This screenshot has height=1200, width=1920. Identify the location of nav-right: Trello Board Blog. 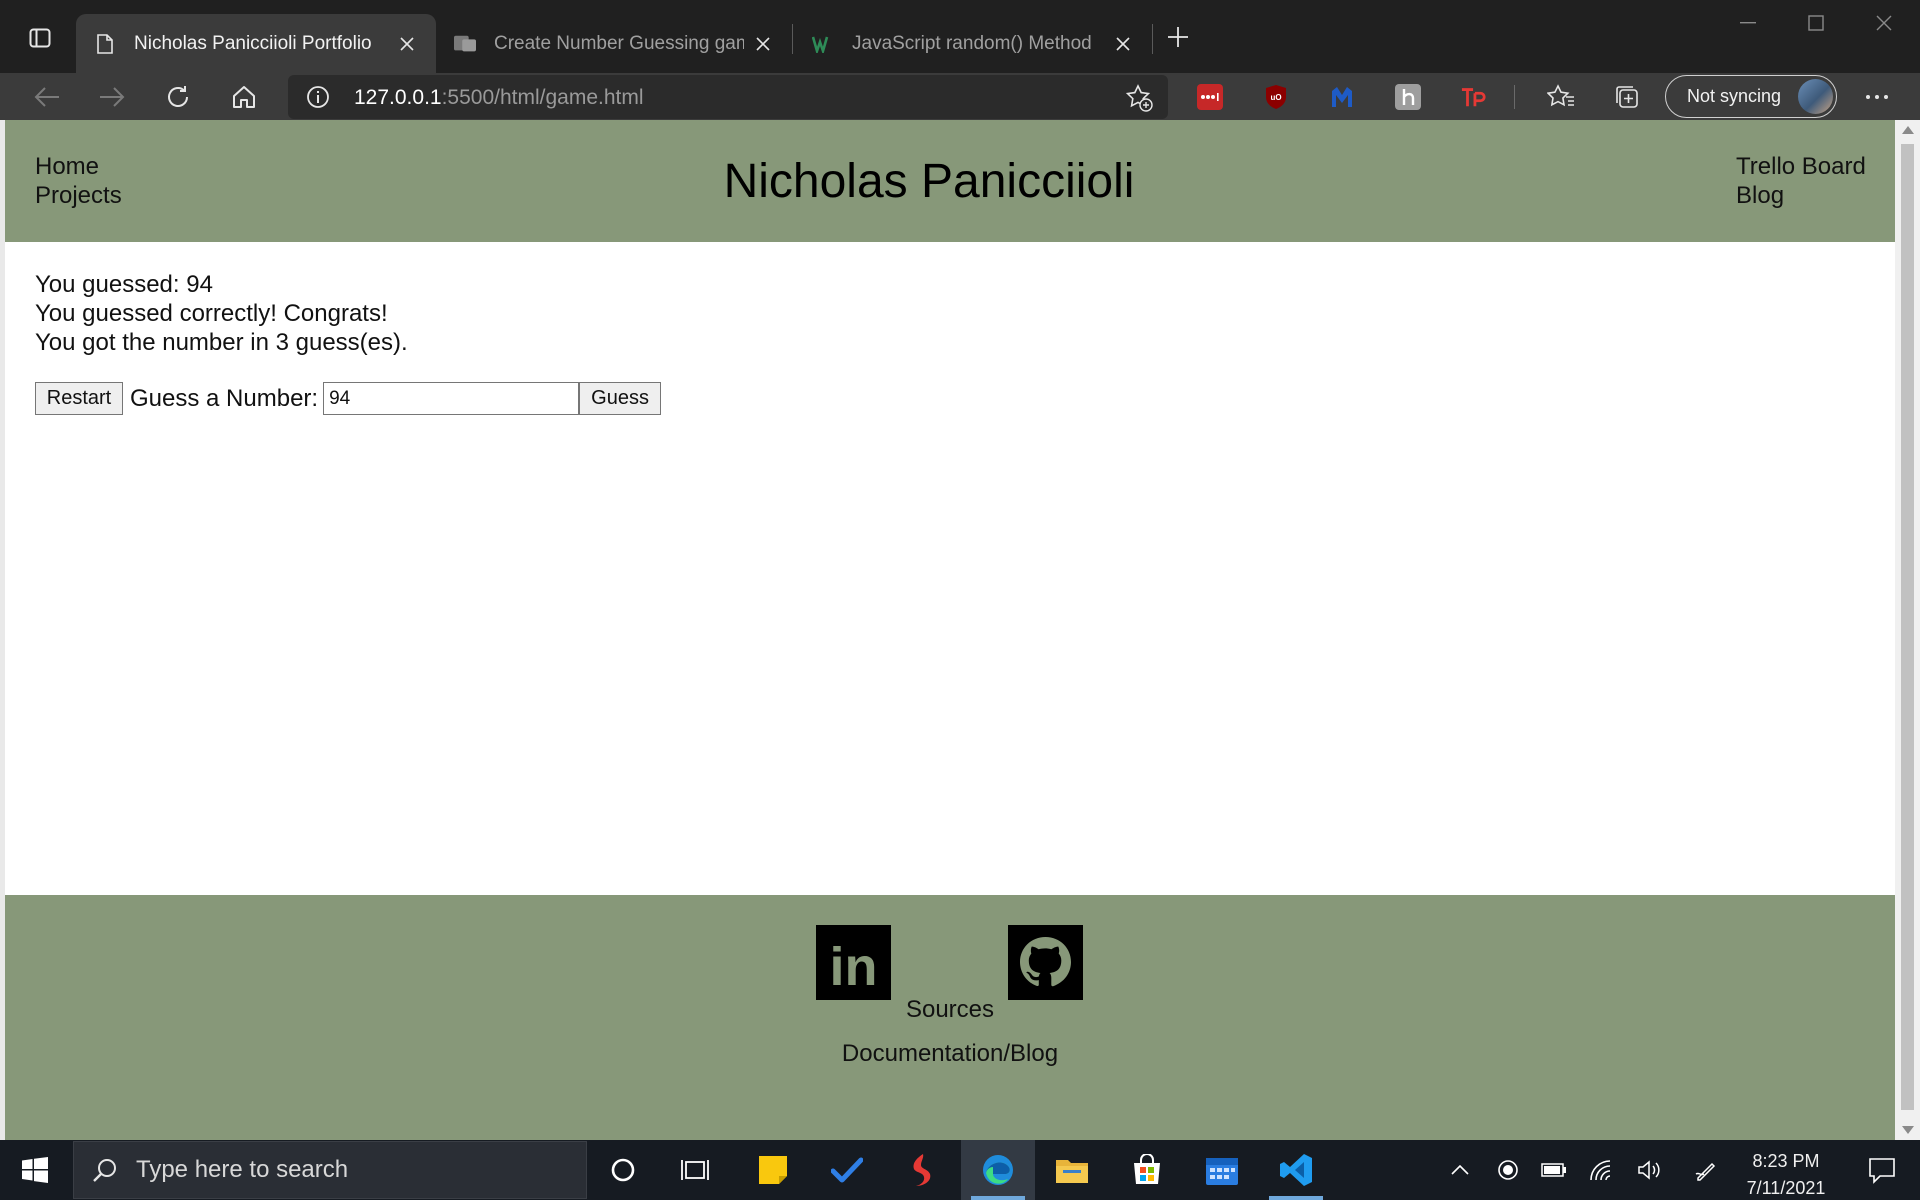
(1801, 181).